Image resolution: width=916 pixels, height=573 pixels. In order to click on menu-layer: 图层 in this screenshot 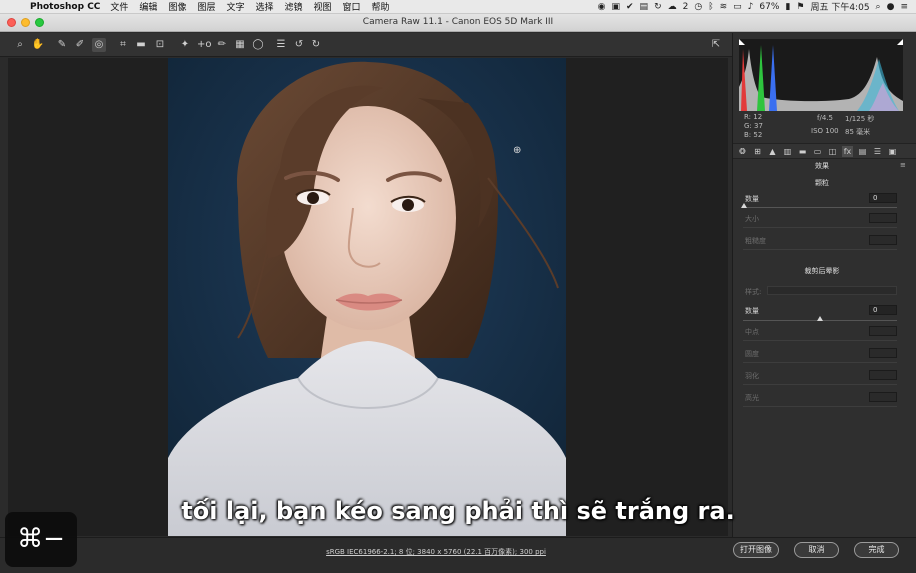, I will do `click(206, 6)`.